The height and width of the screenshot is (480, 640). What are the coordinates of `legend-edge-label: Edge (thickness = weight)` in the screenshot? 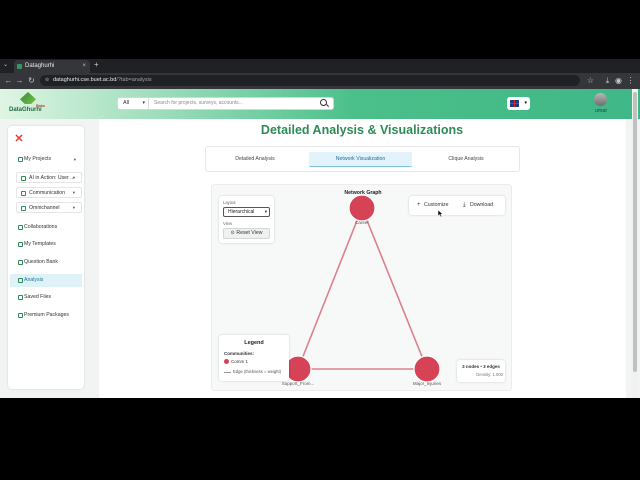 It's located at (257, 371).